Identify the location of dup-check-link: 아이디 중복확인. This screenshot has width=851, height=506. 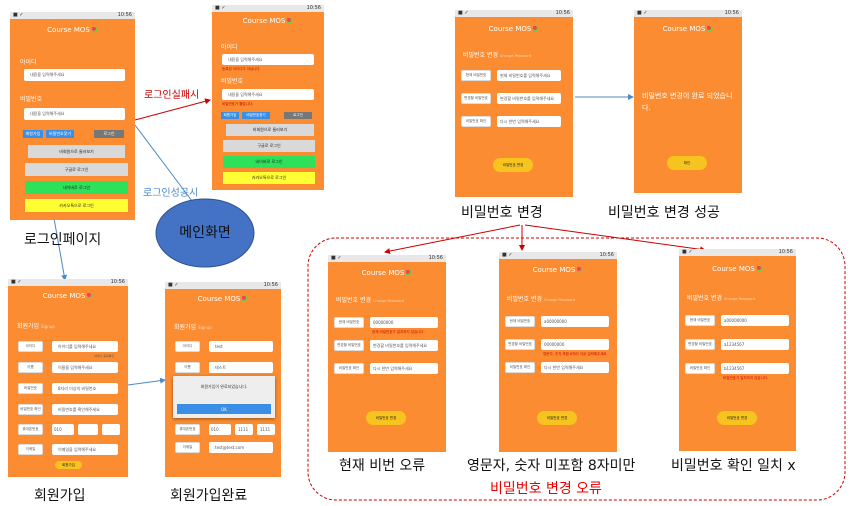
(104, 356).